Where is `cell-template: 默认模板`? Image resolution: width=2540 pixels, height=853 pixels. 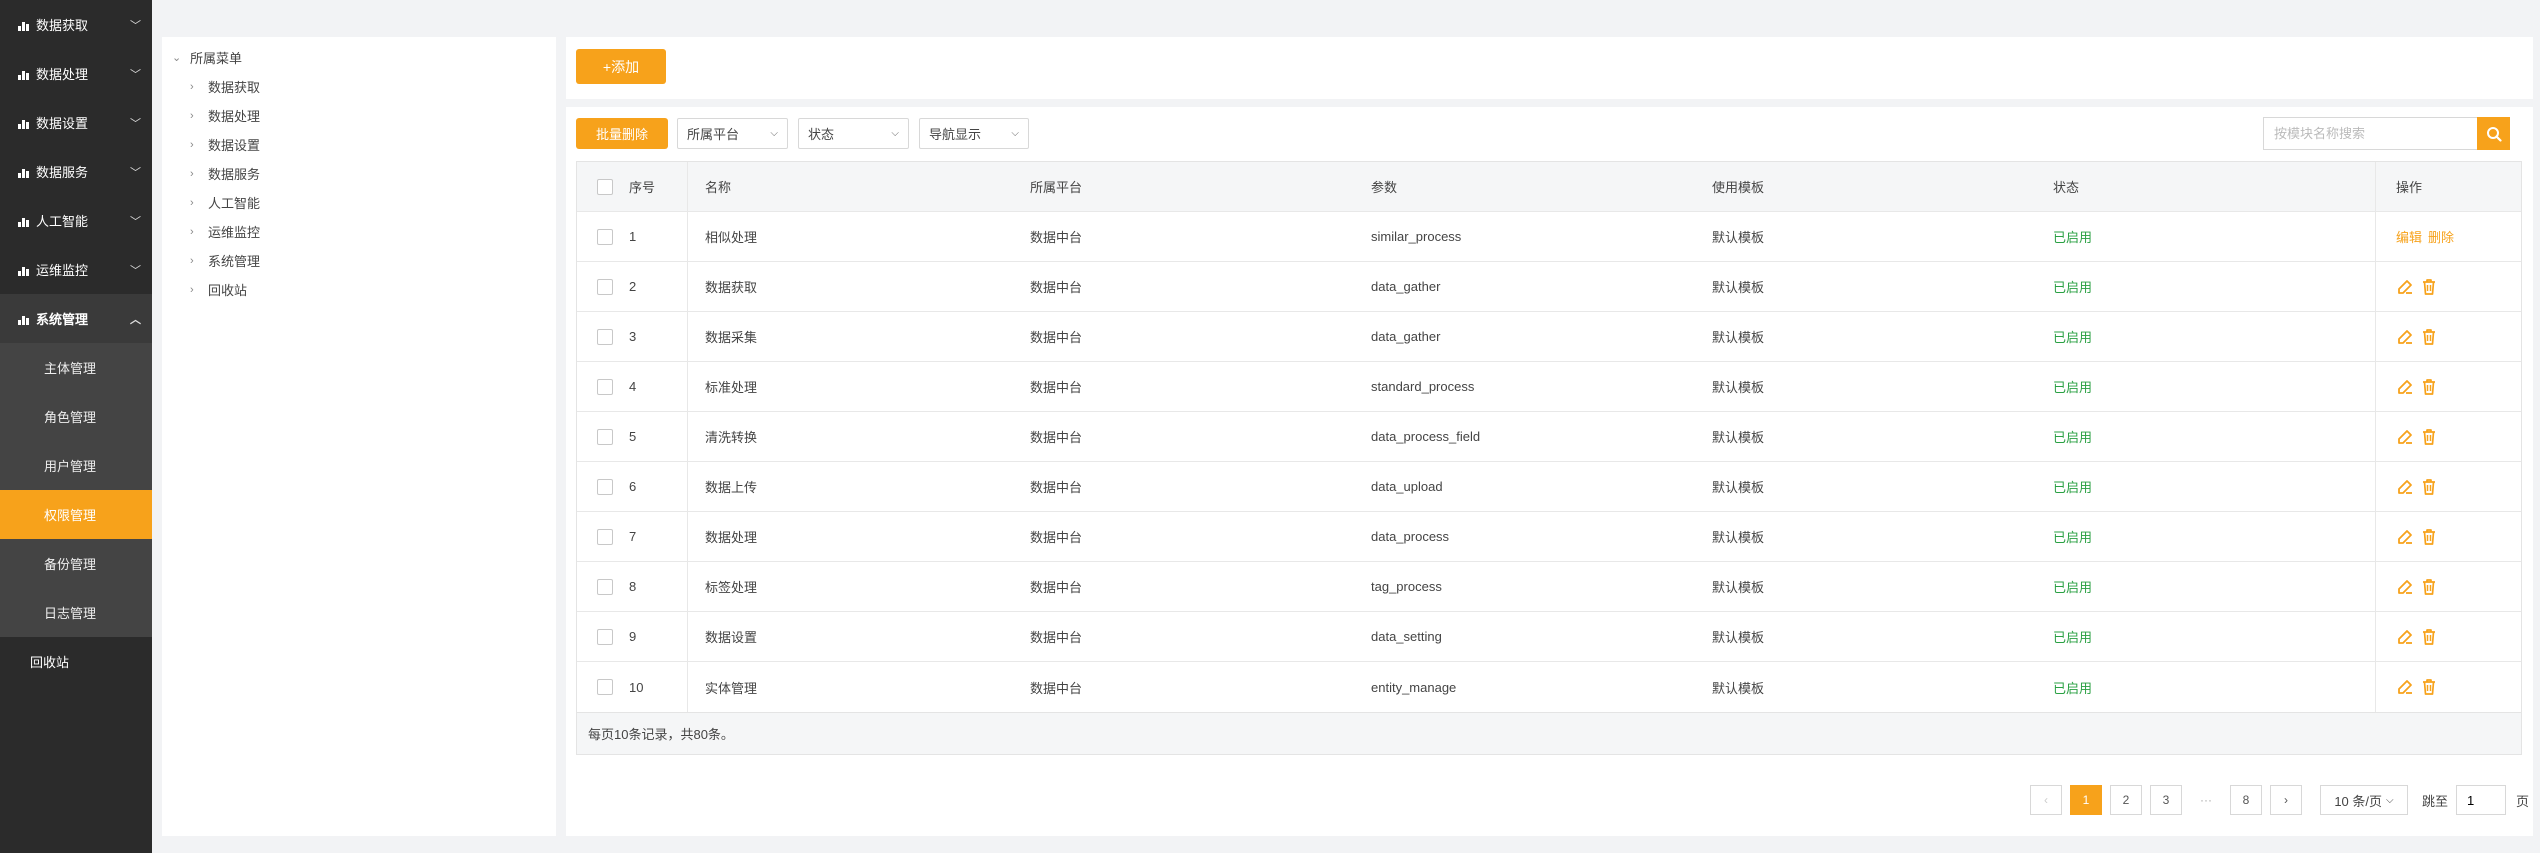 cell-template: 默认模板 is located at coordinates (1738, 688).